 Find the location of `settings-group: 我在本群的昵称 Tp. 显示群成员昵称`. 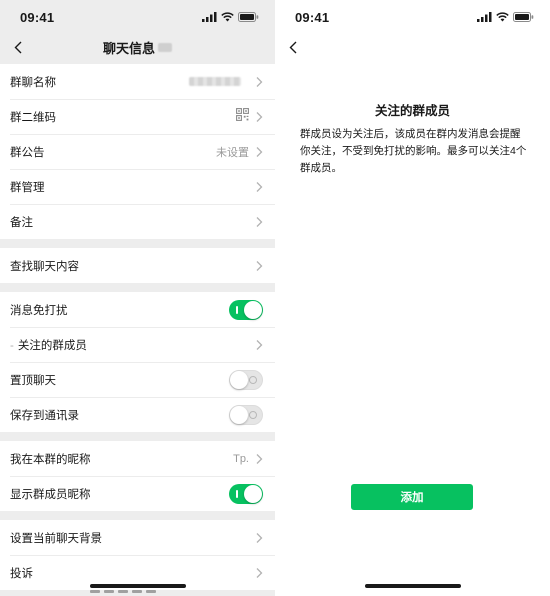

settings-group: 我在本群的昵称 Tp. 显示群成员昵称 is located at coordinates (137, 476).